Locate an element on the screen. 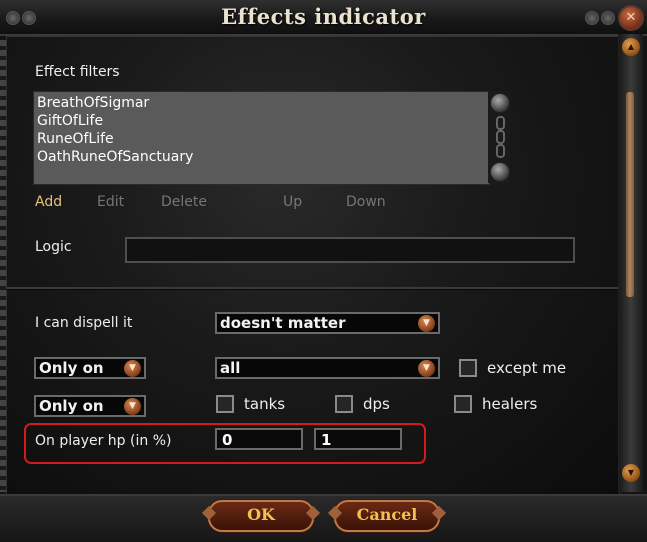 The width and height of the screenshot is (647, 542). healers-checkbox is located at coordinates (463, 404).